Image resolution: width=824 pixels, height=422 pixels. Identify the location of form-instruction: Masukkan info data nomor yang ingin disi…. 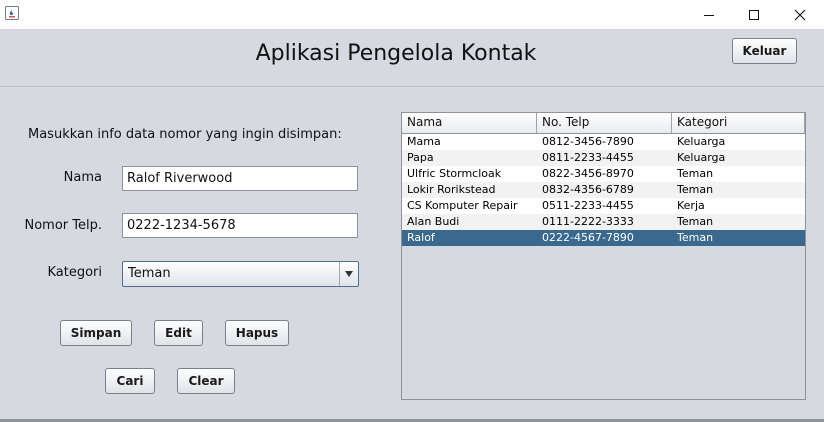
(185, 134).